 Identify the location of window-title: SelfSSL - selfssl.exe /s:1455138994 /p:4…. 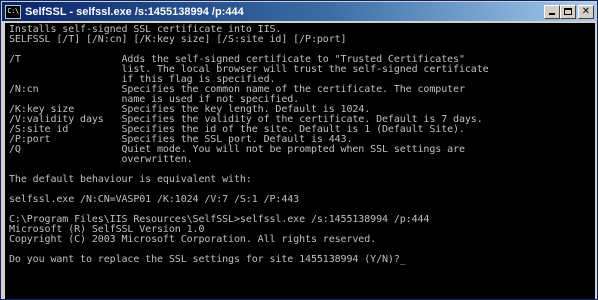
(134, 11).